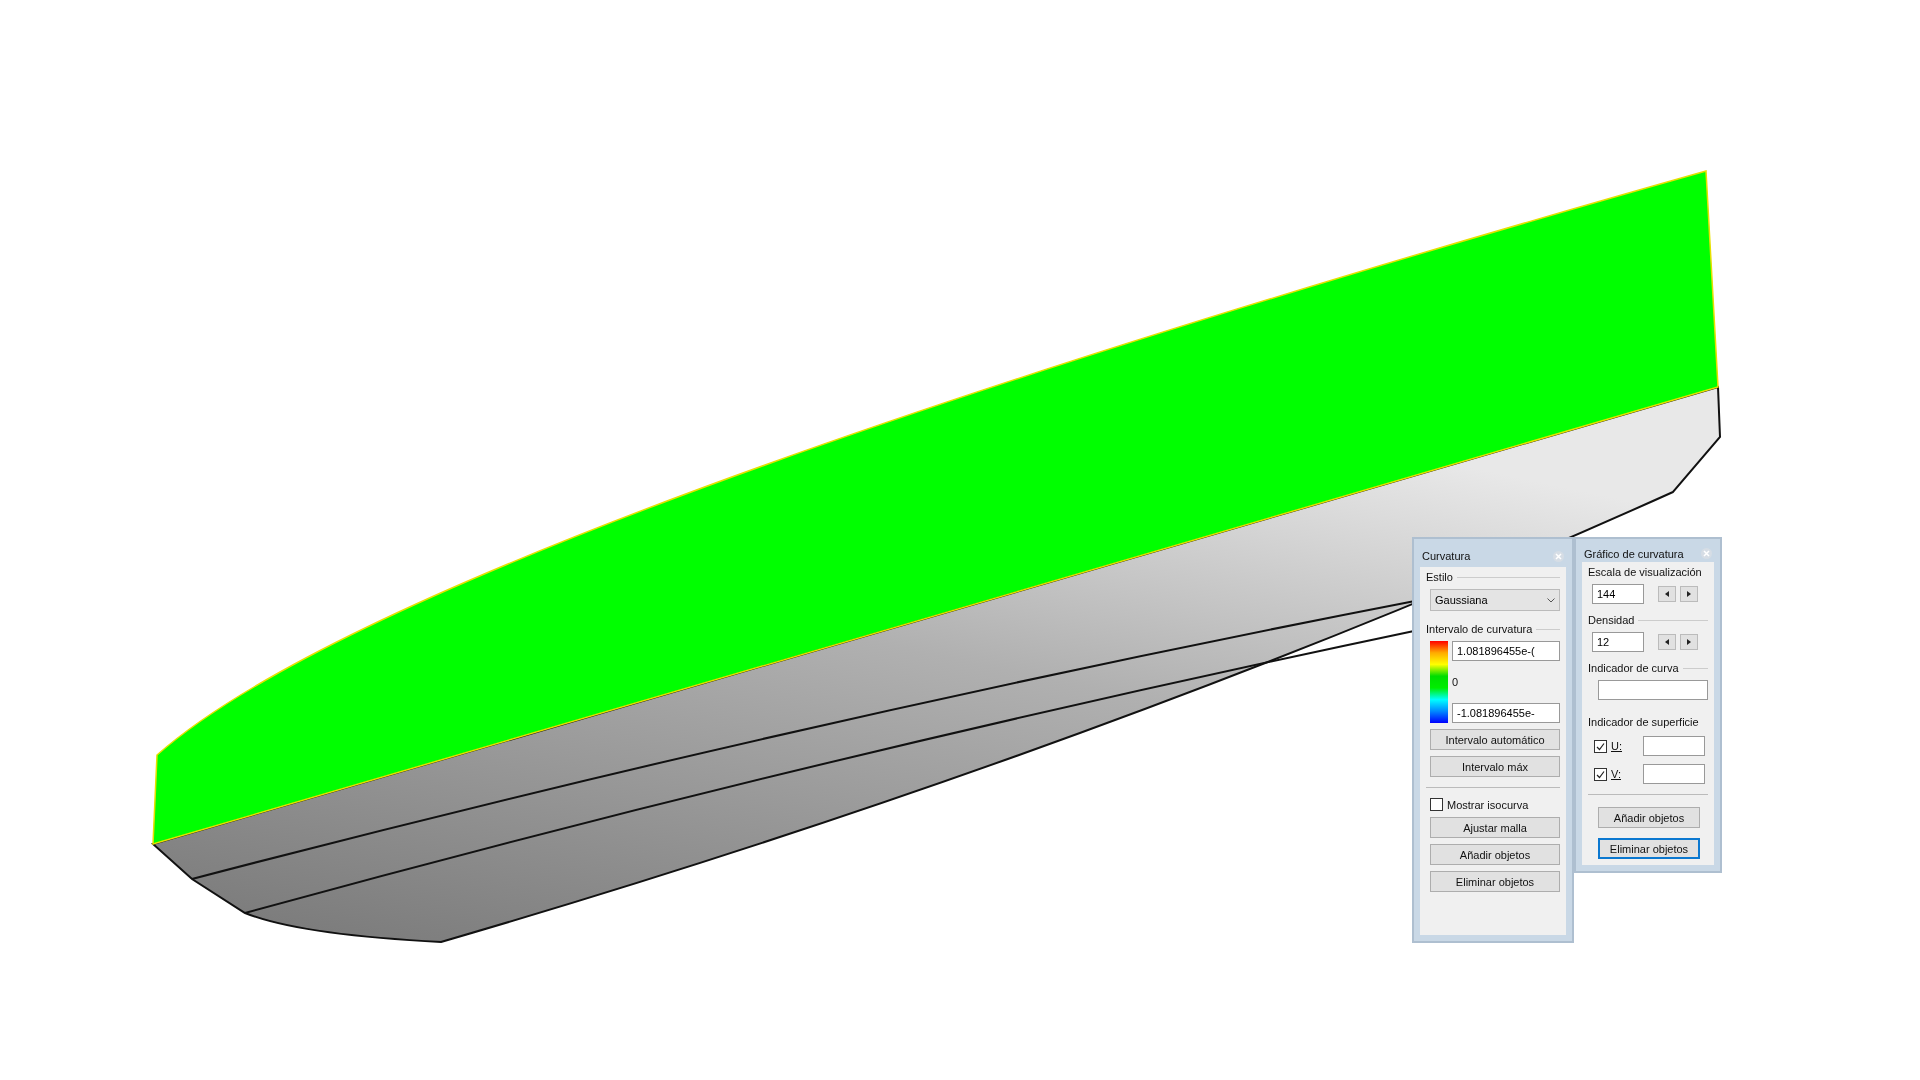  Describe the element at coordinates (1633, 668) in the screenshot. I see `section-label: Indicador de curva` at that location.